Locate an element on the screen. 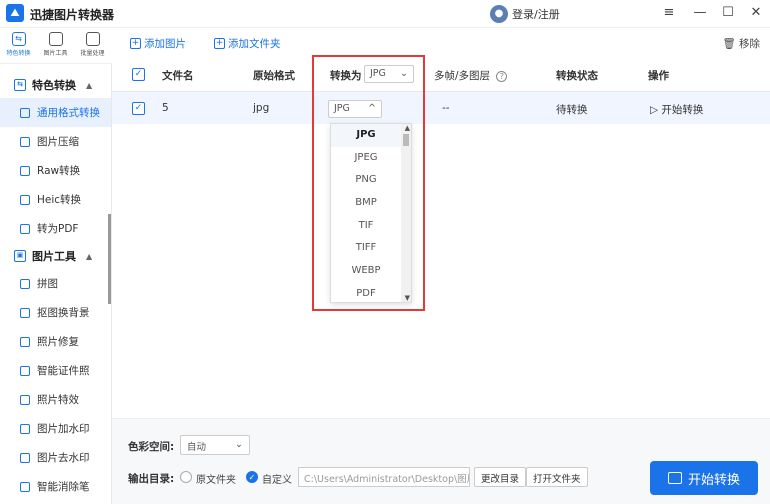 The image size is (770, 504). add-image-label: 添加图片 is located at coordinates (165, 44).